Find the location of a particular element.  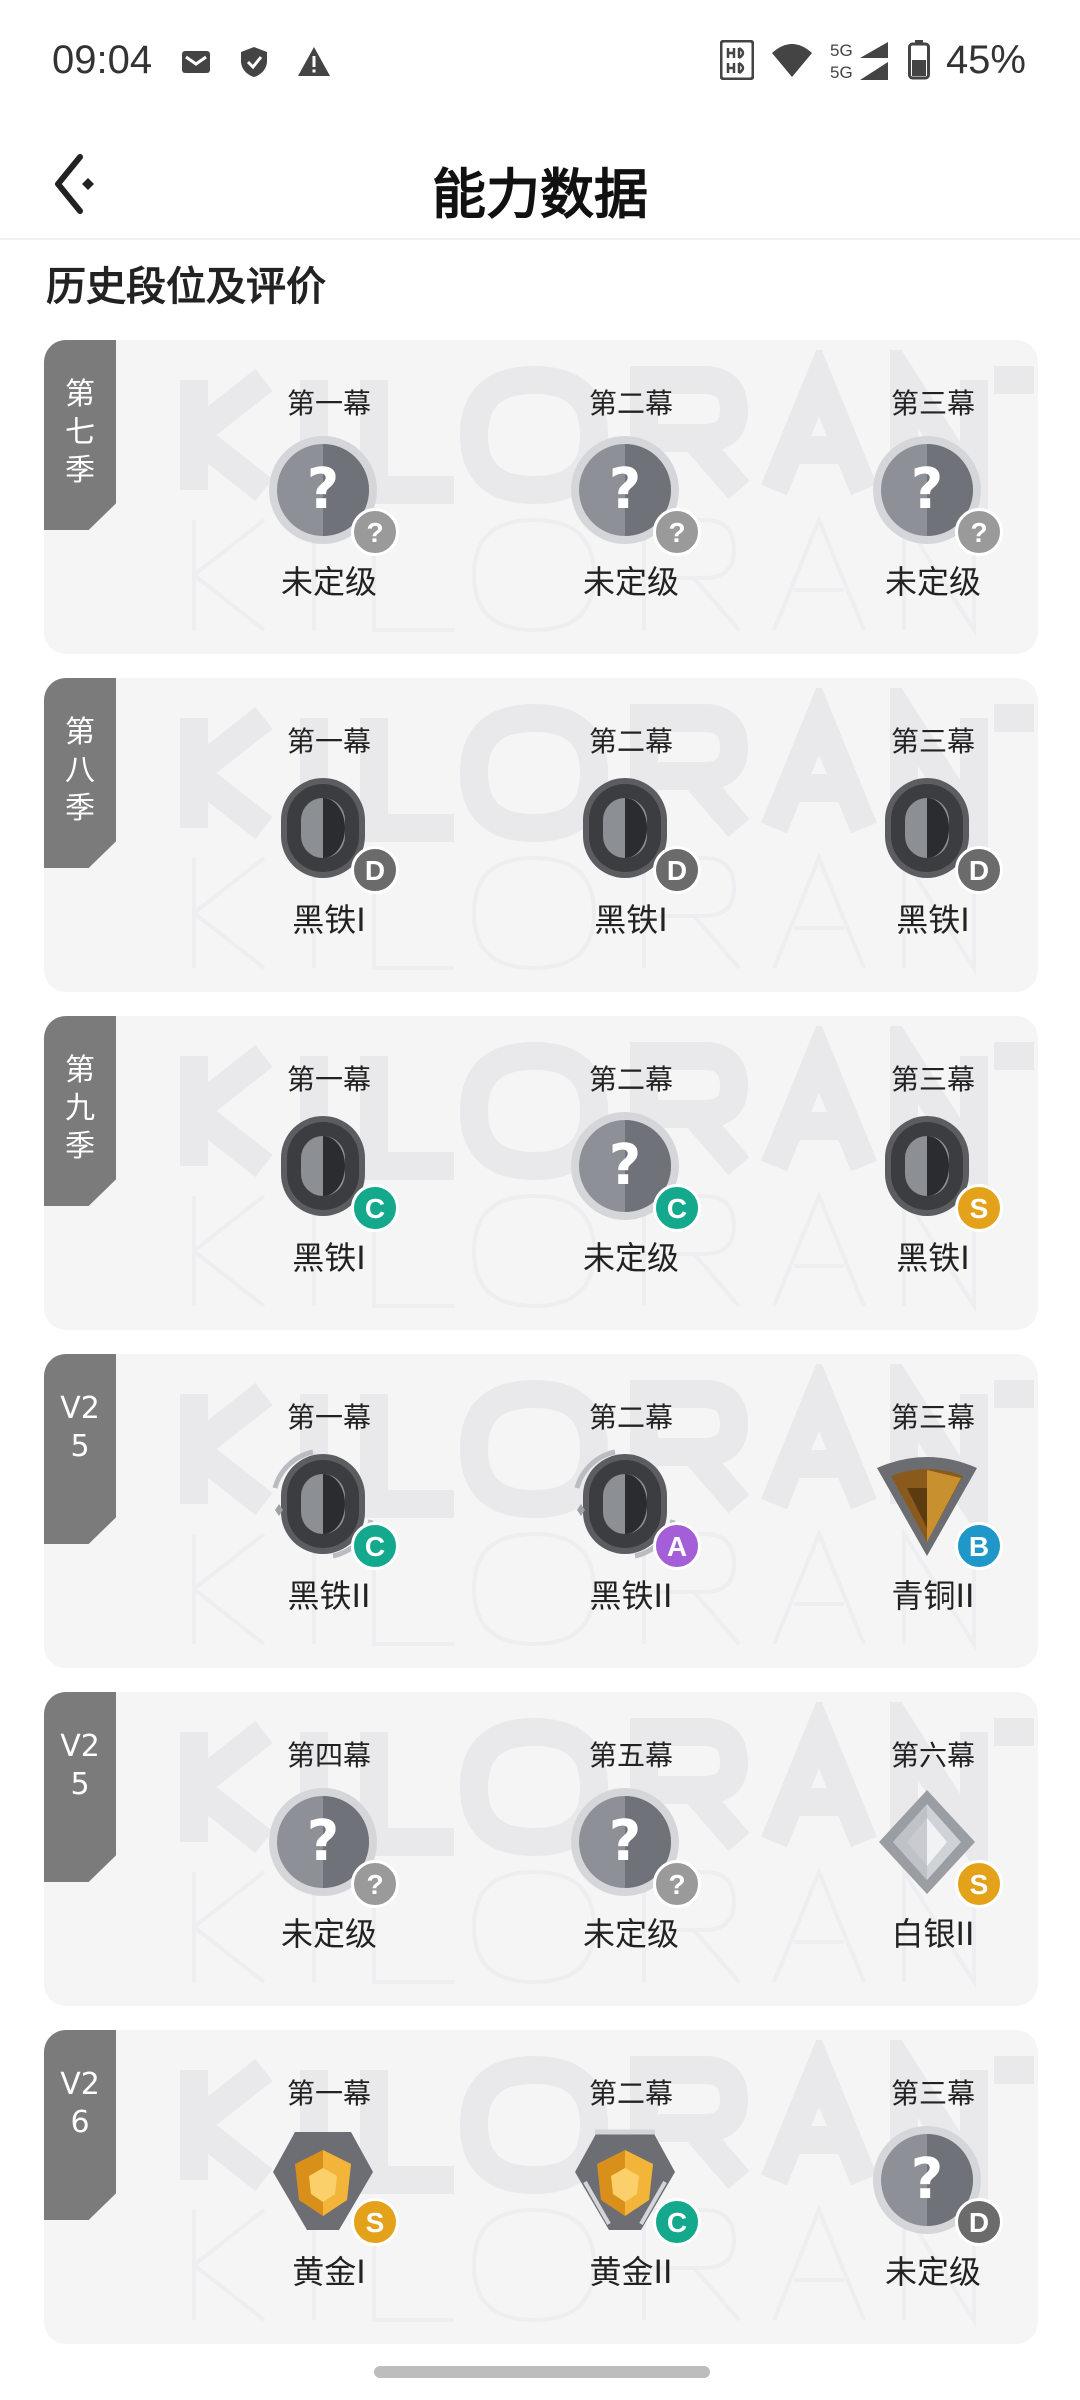

act-column: 第二幕 A 黑铁II is located at coordinates (631, 1508).